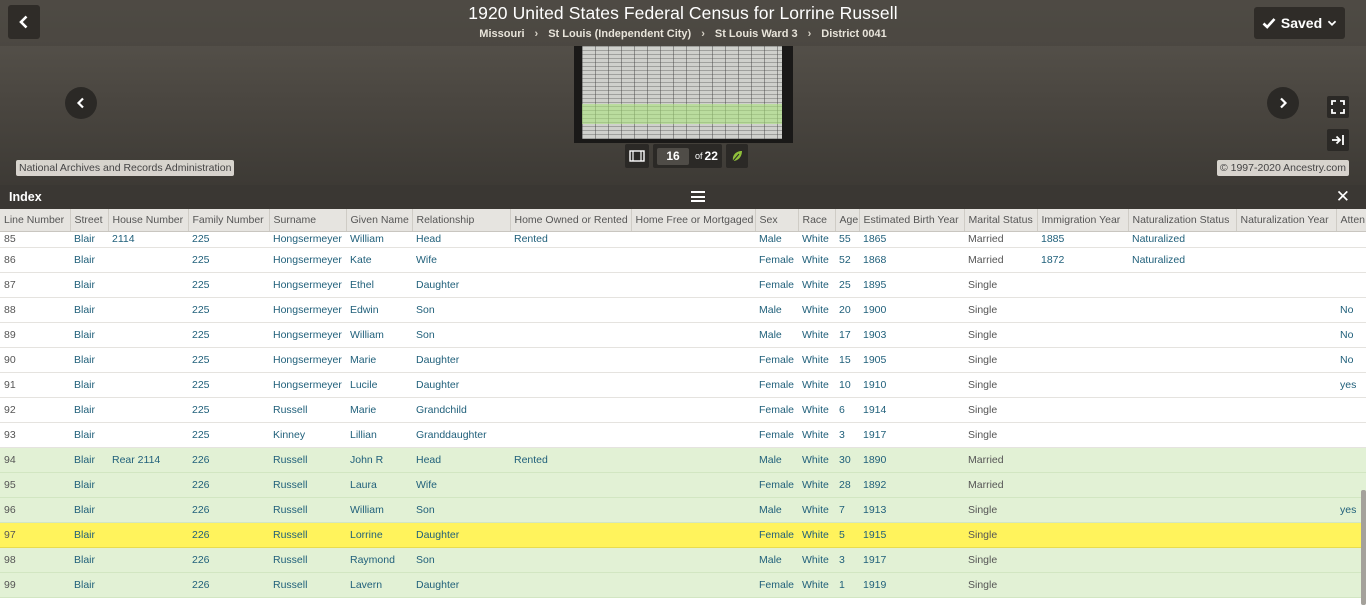 This screenshot has width=1366, height=605. Describe the element at coordinates (847, 220) in the screenshot. I see `column-header-age: Age` at that location.